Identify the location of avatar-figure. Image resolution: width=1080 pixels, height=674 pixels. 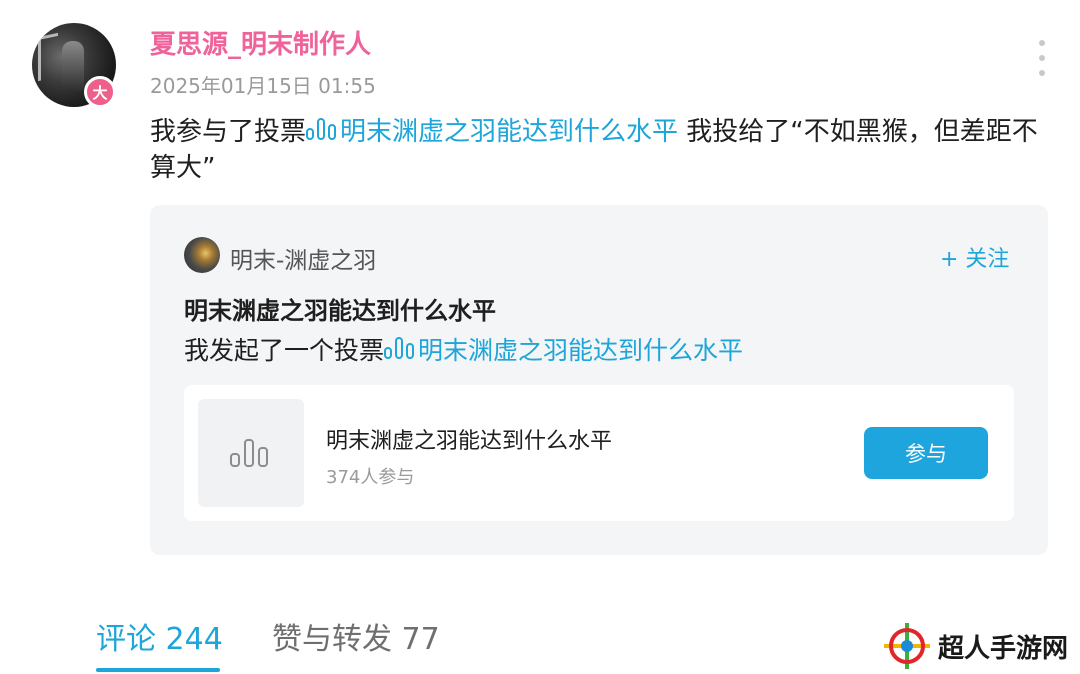
(73, 66).